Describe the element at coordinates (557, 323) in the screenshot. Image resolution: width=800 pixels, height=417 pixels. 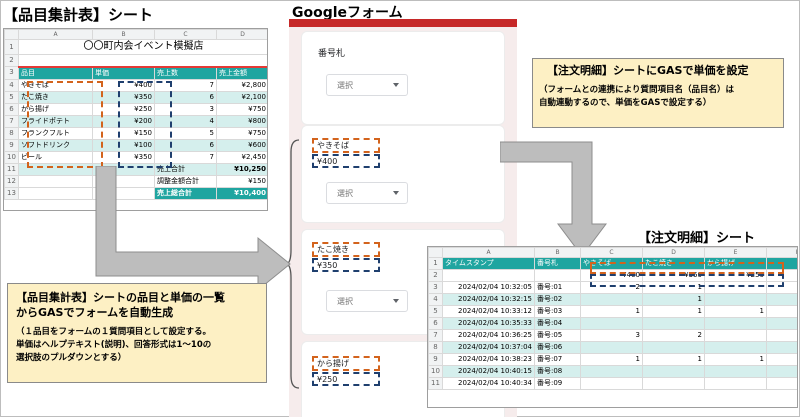
I see `ticket-number-cell: 番号:04` at that location.